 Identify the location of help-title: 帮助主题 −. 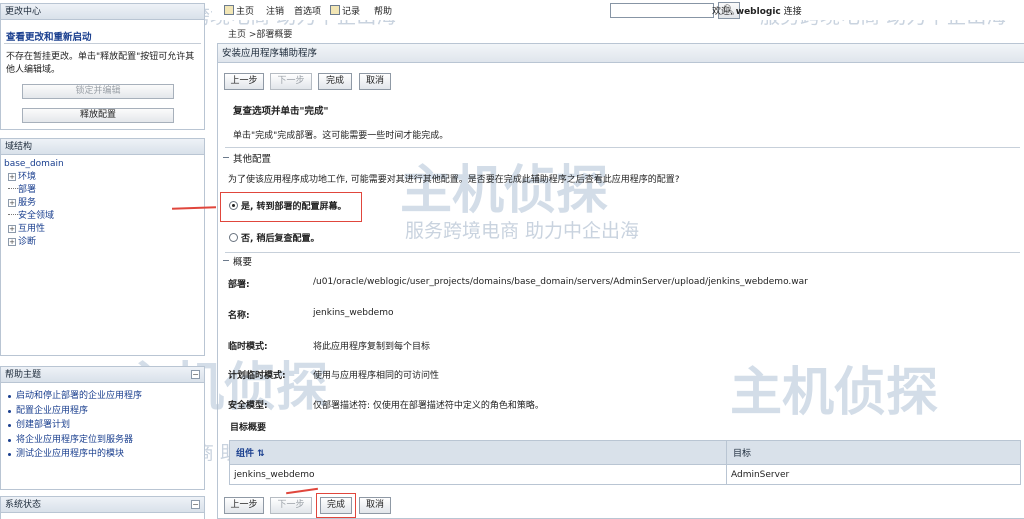
(102, 375).